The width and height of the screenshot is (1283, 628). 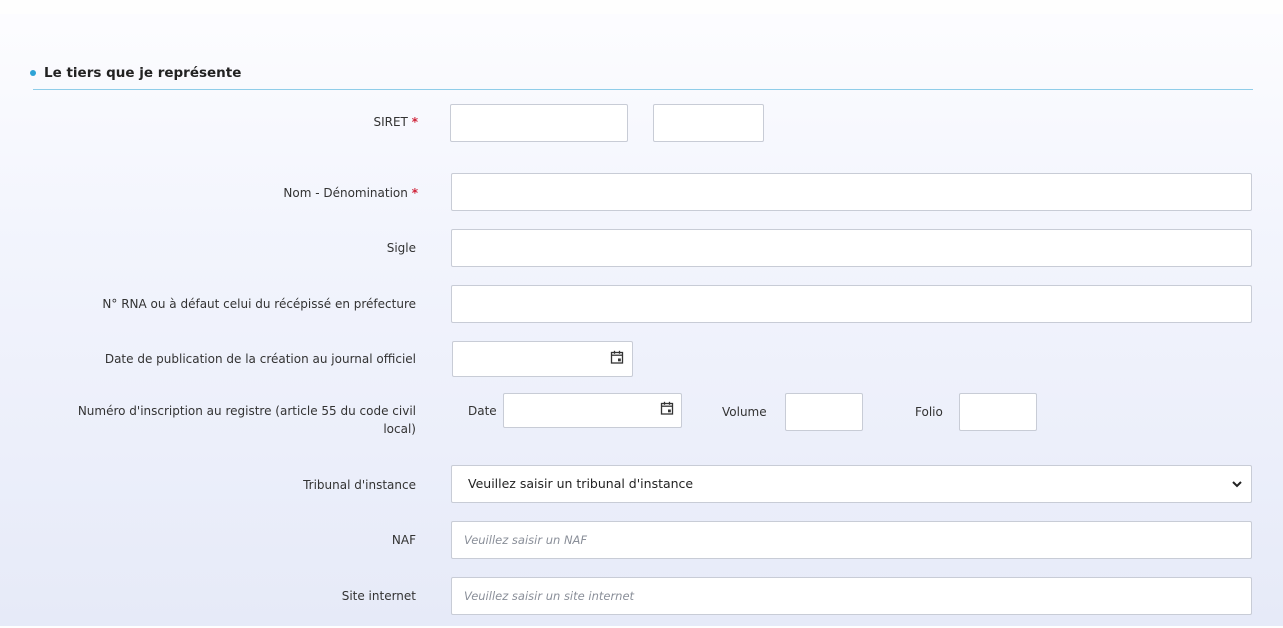 What do you see at coordinates (592, 410) in the screenshot?
I see `registre-date-input` at bounding box center [592, 410].